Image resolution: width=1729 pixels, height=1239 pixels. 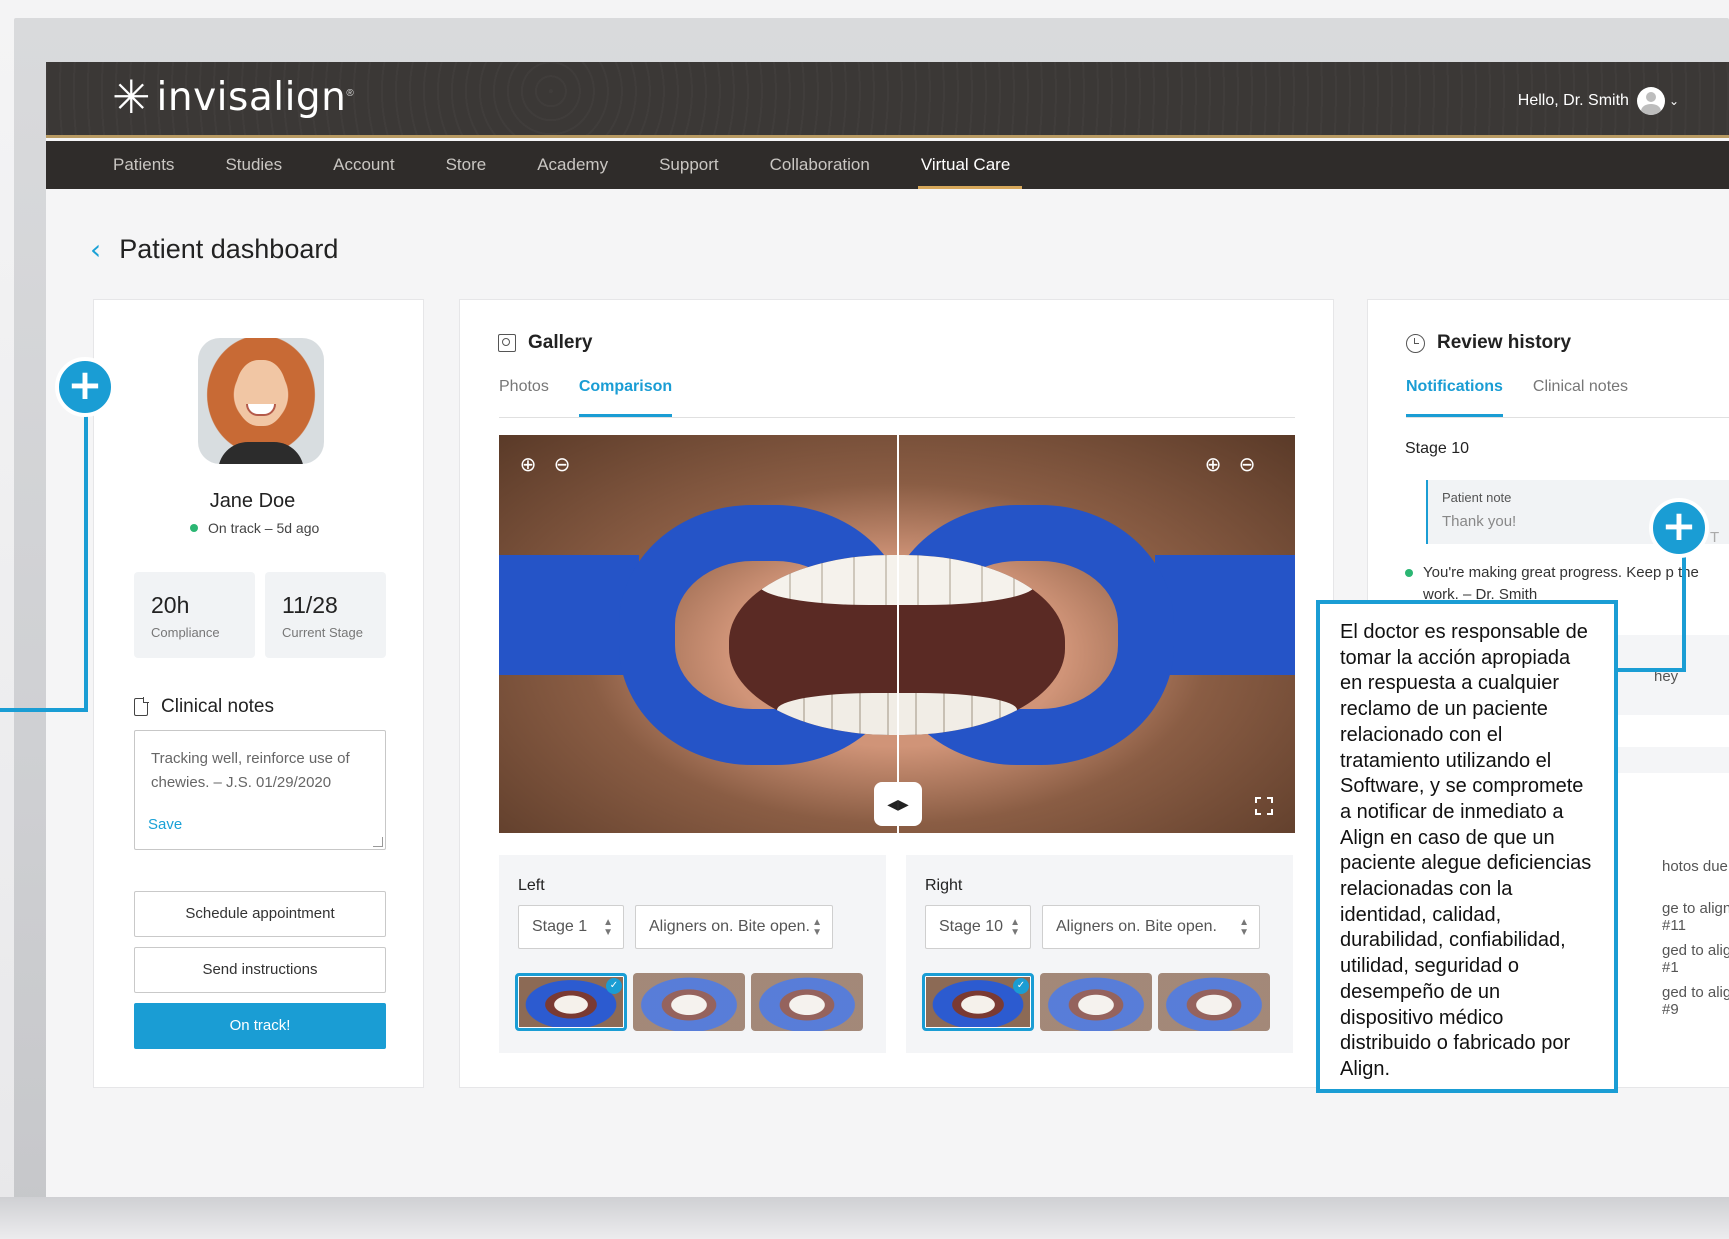 What do you see at coordinates (524, 397) in the screenshot?
I see `tab-photos: Photos` at bounding box center [524, 397].